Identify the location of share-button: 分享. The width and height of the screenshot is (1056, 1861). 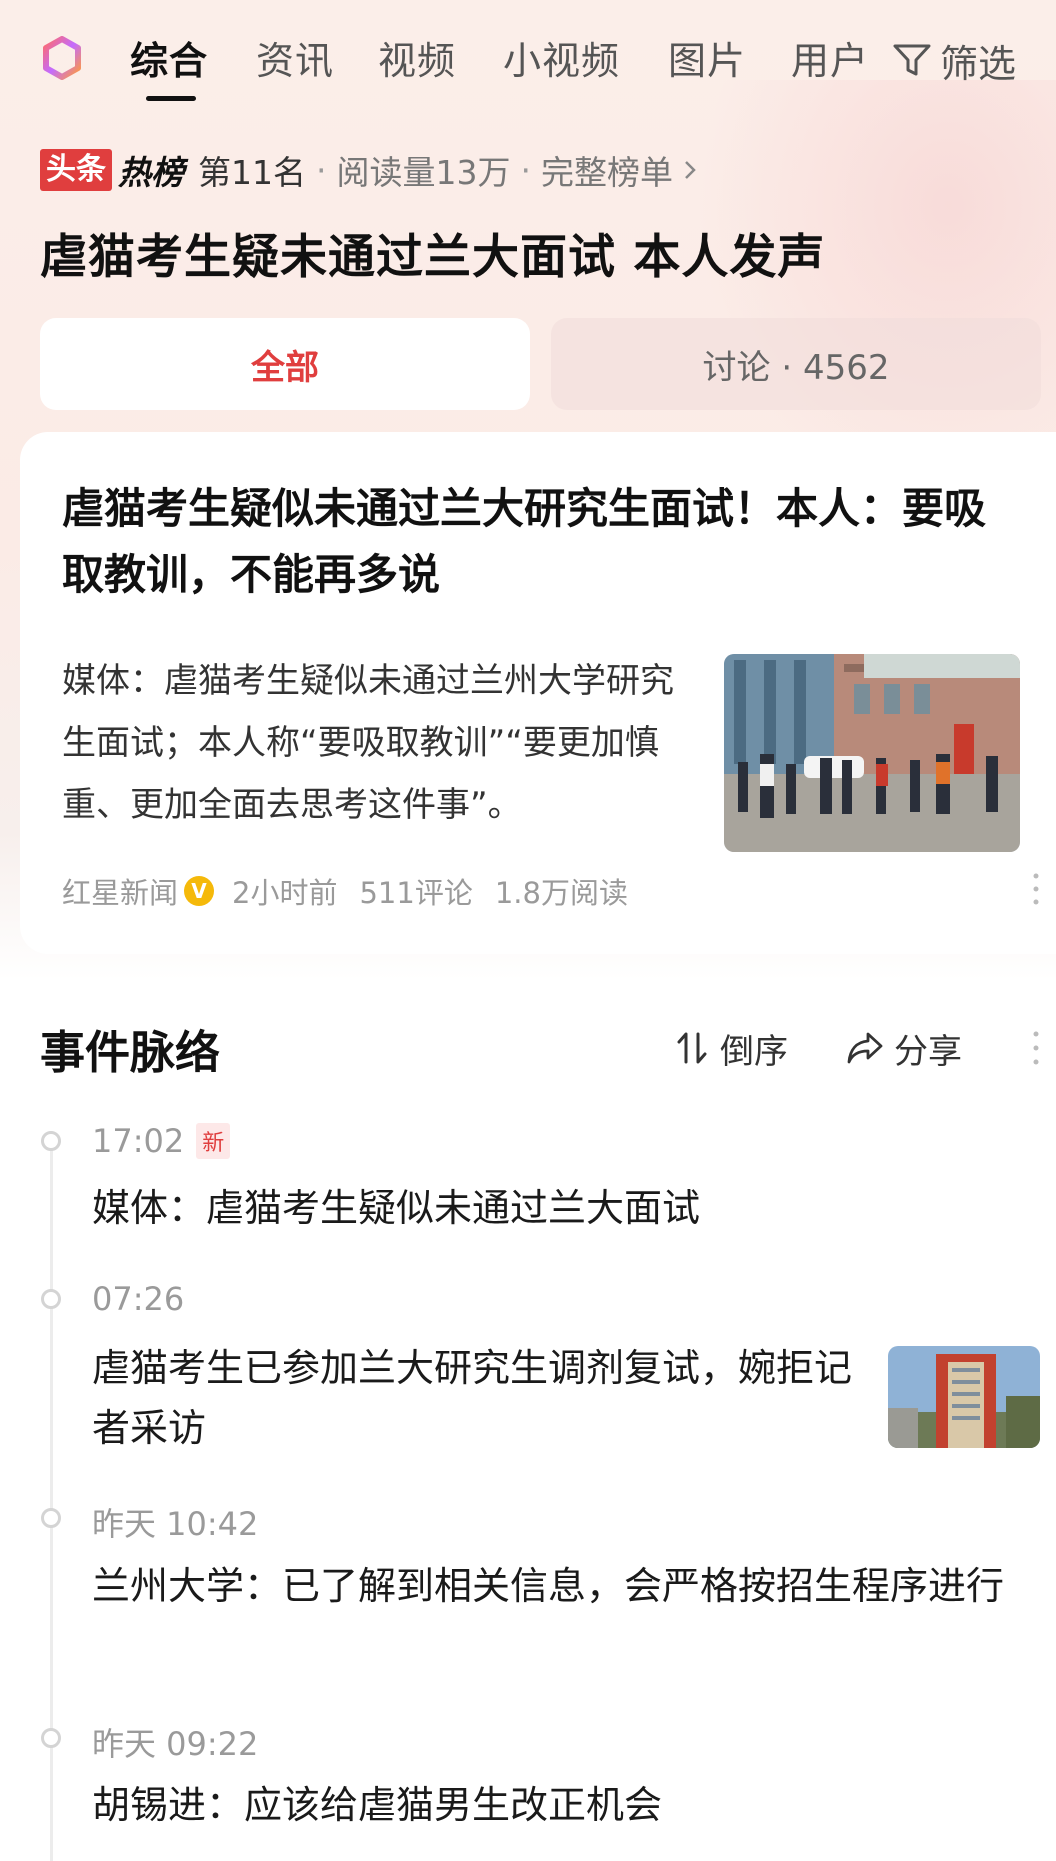
(904, 1048).